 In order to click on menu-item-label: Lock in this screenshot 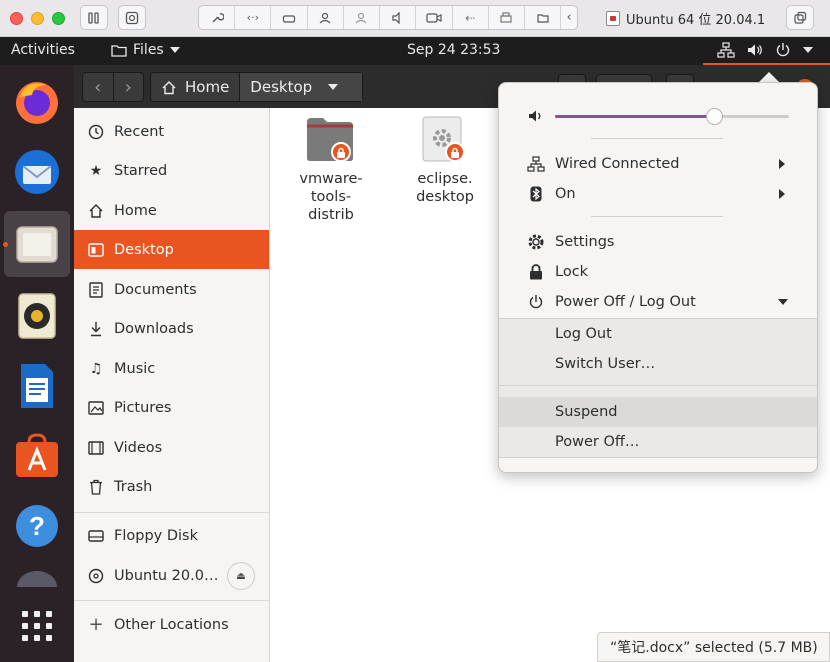, I will do `click(572, 272)`.